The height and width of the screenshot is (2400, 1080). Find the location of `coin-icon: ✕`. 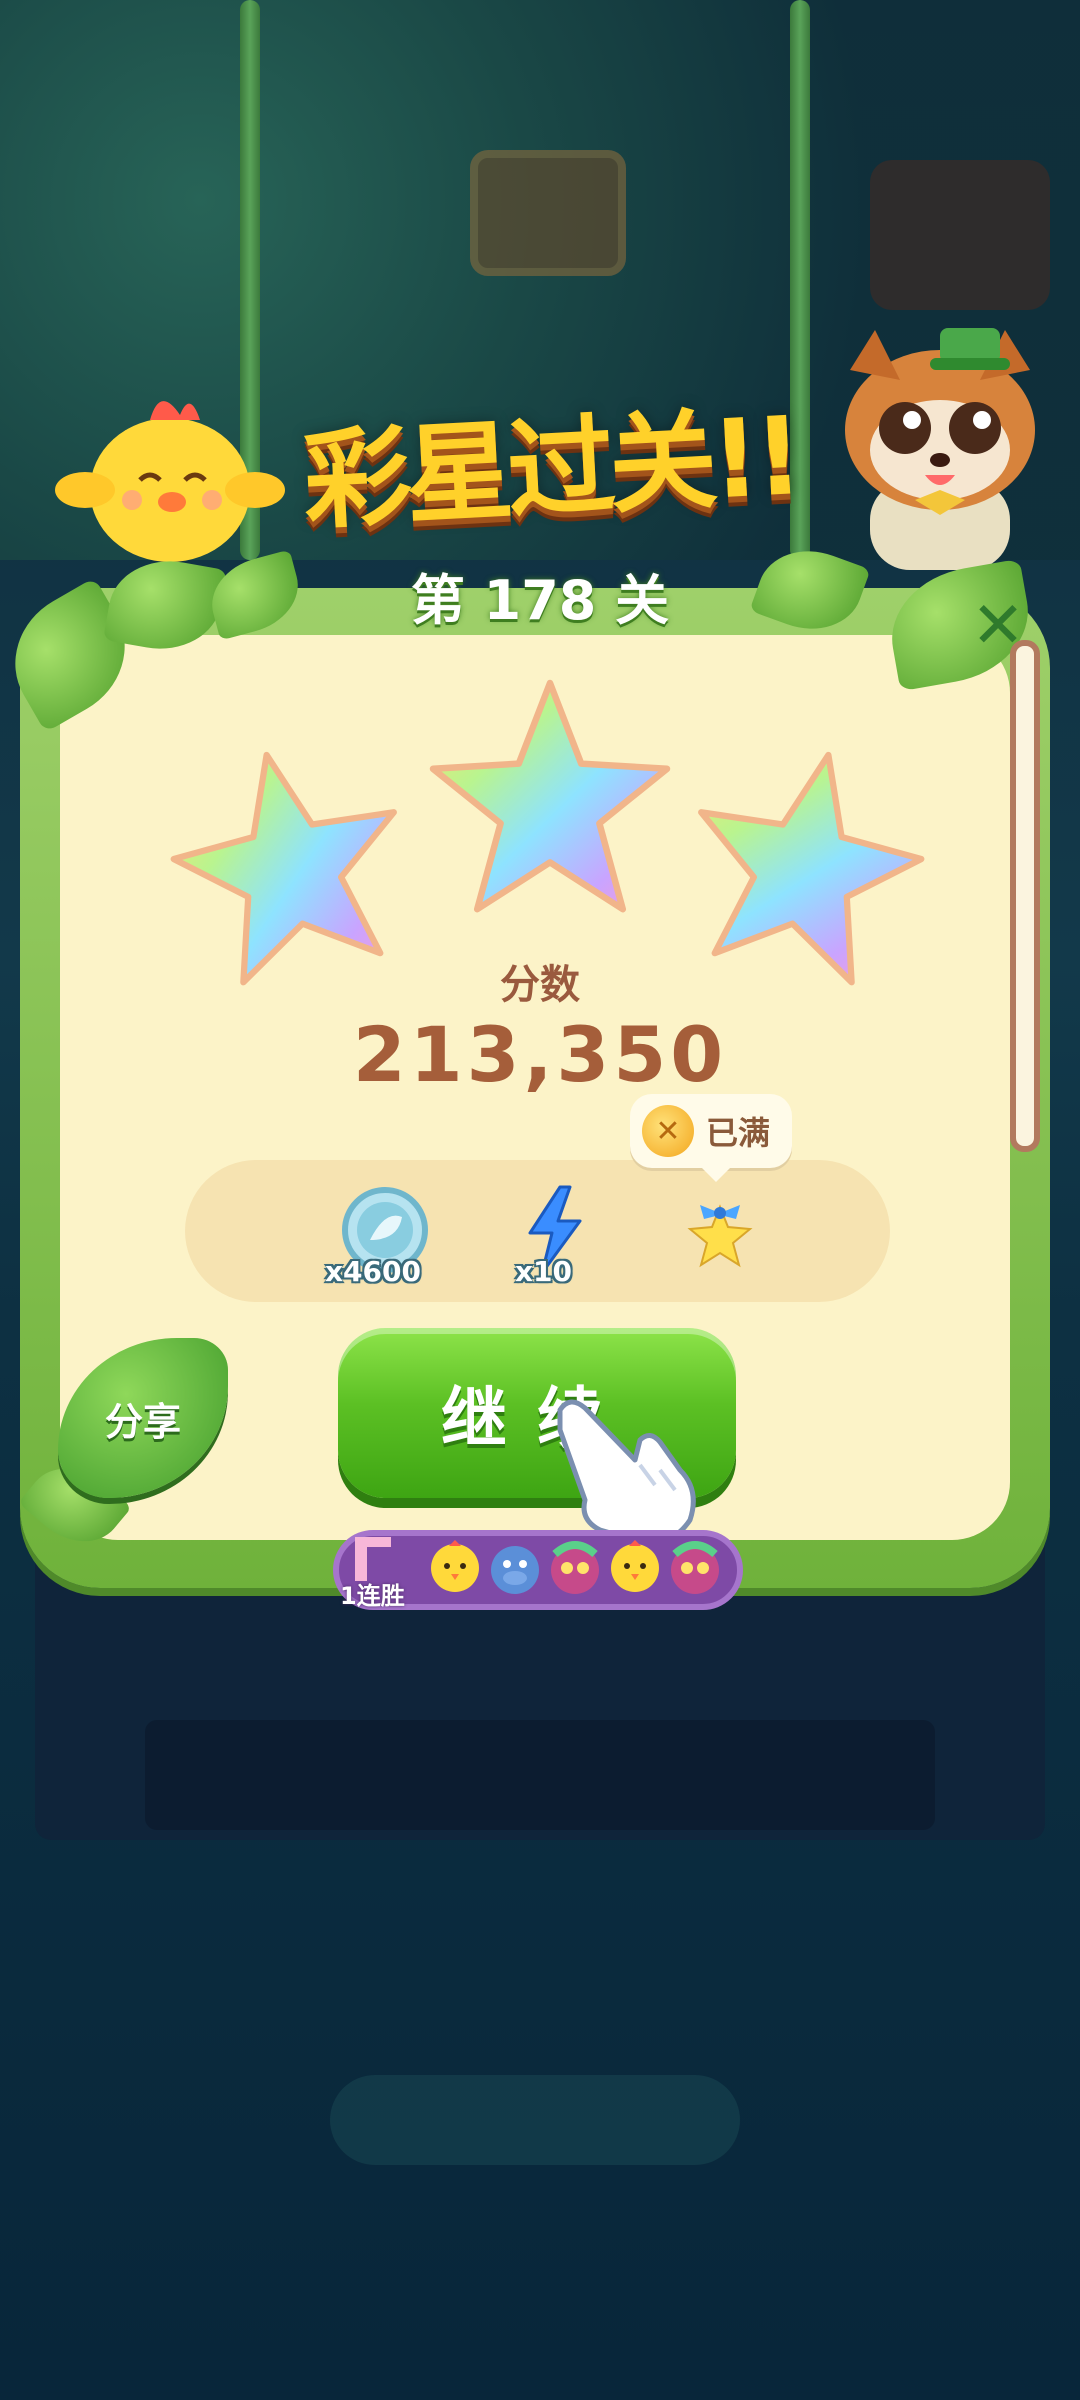

coin-icon: ✕ is located at coordinates (668, 1131).